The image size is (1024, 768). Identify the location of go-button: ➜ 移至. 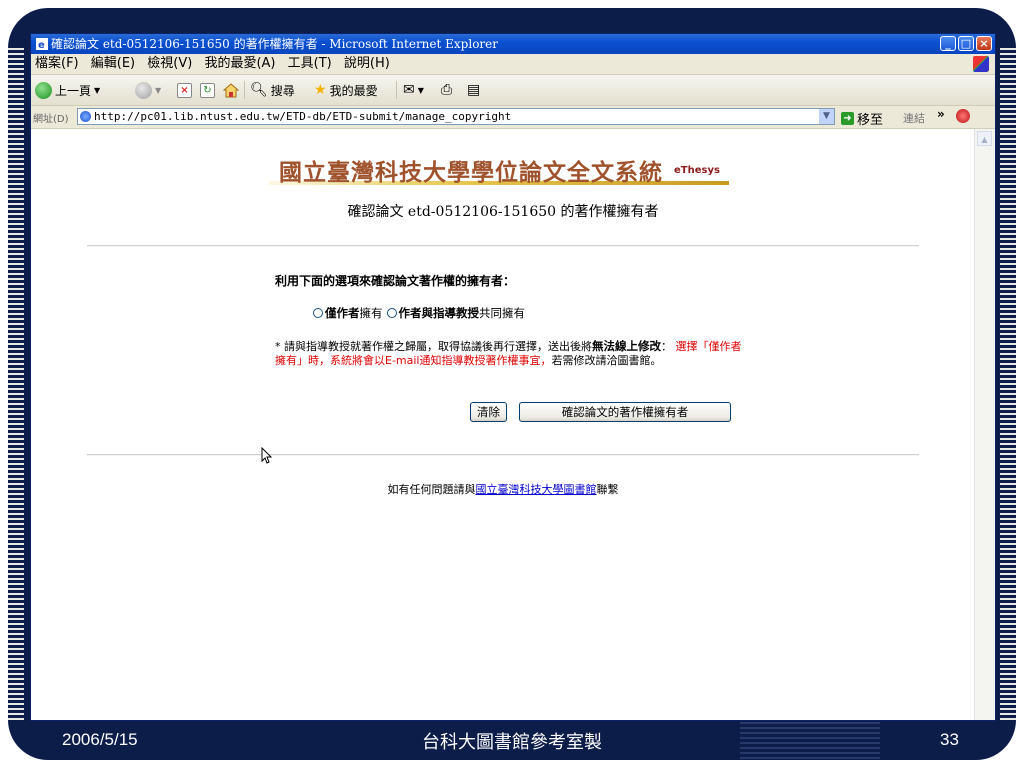
(862, 118).